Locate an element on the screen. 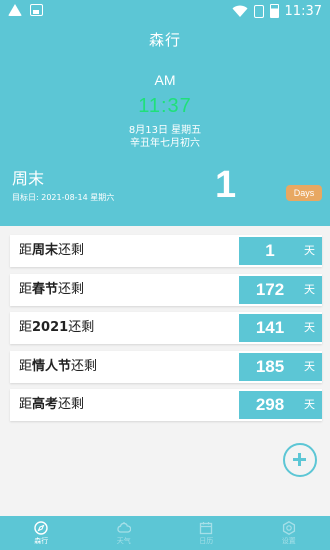 The width and height of the screenshot is (330, 550). calendar-icon is located at coordinates (206, 528).